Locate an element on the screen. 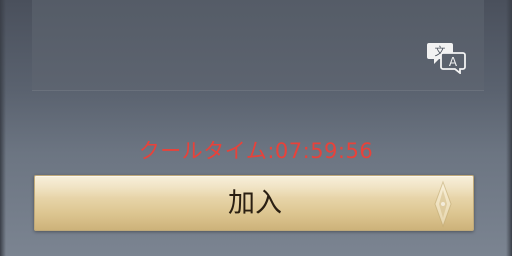 This screenshot has height=256, width=512. translate-button: 文 A is located at coordinates (447, 57).